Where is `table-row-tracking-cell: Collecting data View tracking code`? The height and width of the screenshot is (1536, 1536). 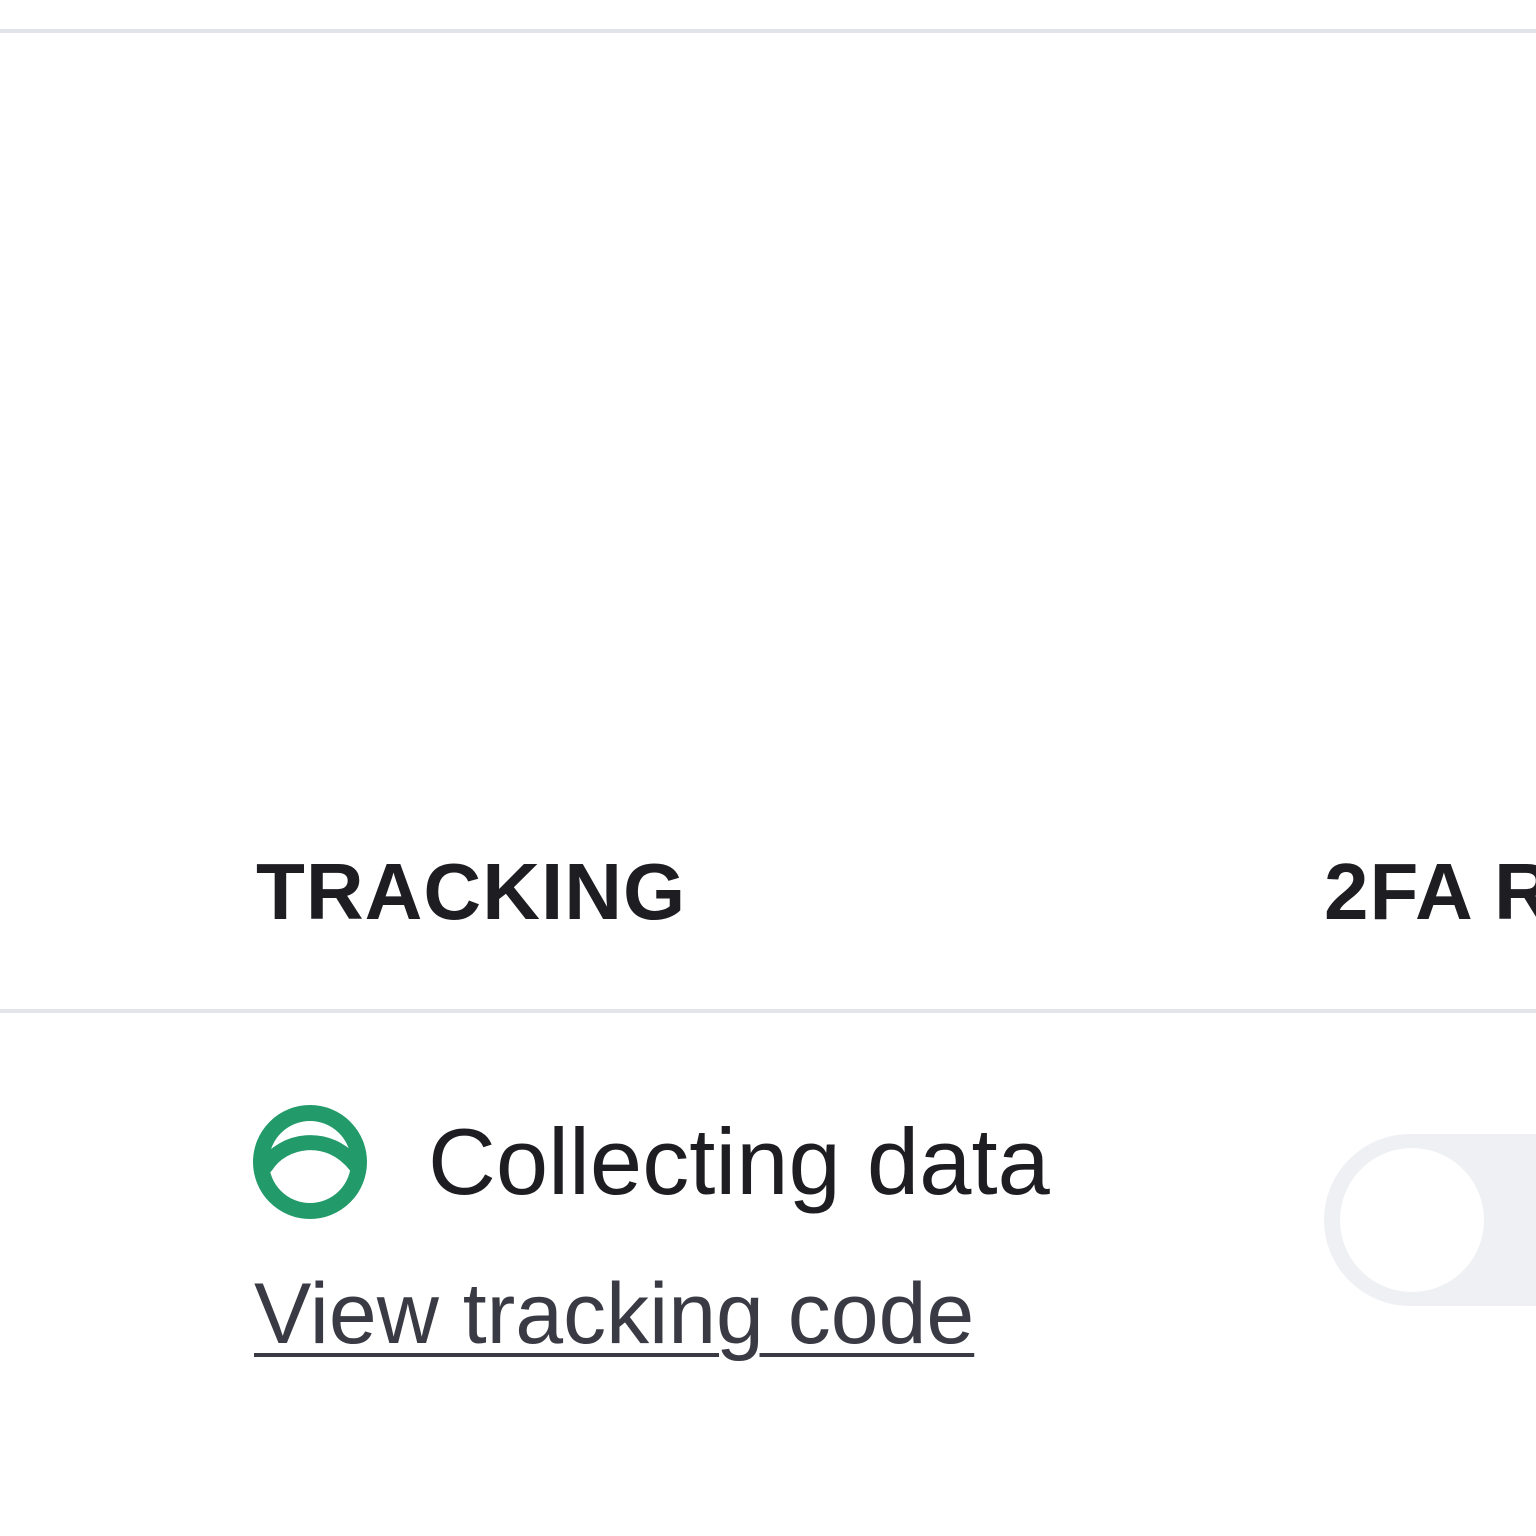 table-row-tracking-cell: Collecting data View tracking code is located at coordinates (702, 1232).